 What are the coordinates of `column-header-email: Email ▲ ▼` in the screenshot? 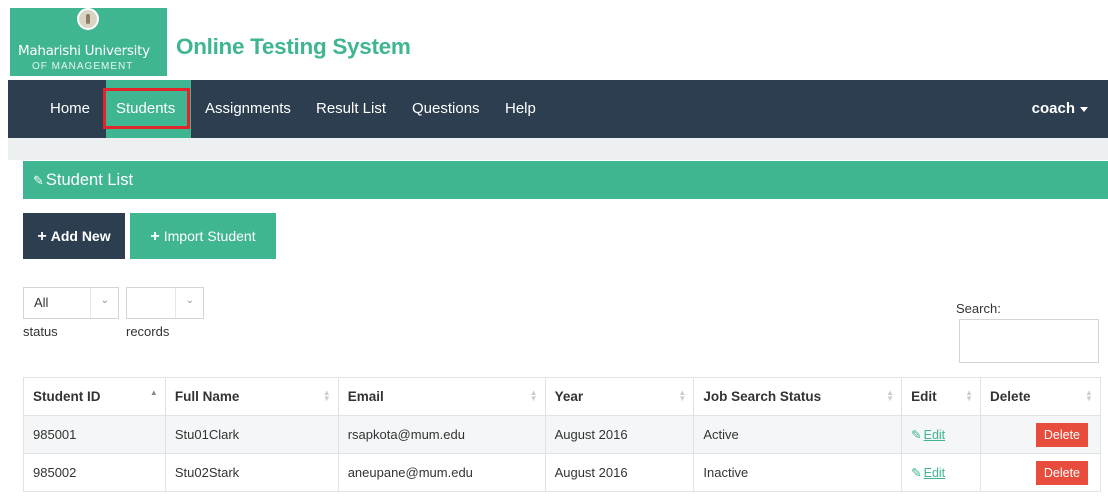 It's located at (441, 396).